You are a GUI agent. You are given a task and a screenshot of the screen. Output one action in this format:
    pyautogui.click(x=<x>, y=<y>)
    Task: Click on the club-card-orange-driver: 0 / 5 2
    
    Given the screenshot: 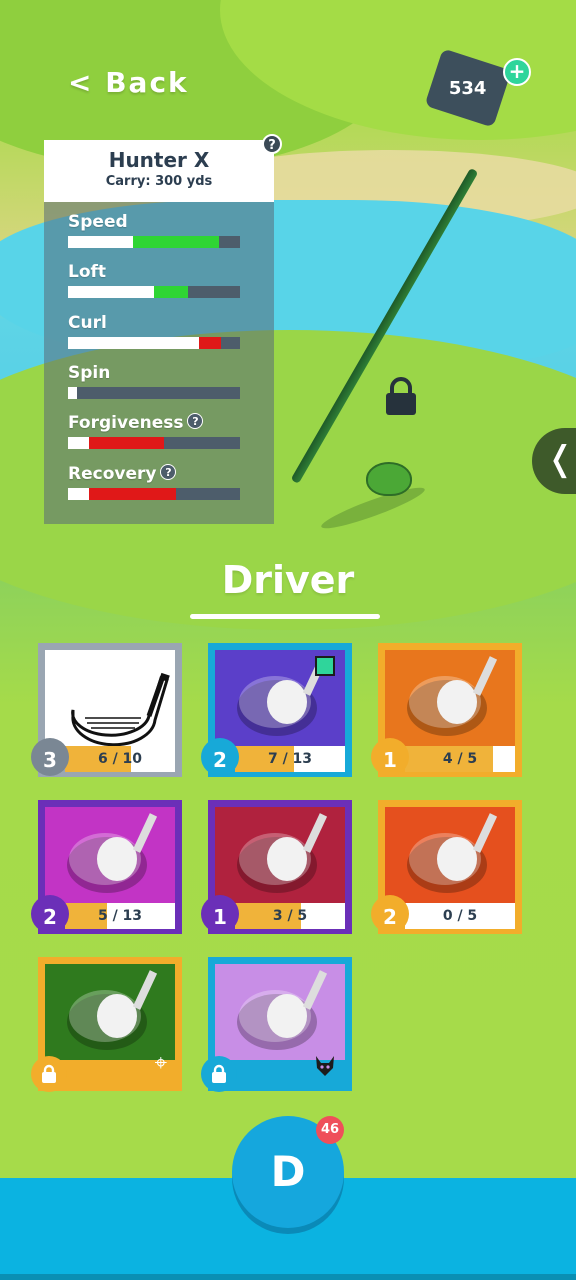 What is the action you would take?
    pyautogui.click(x=446, y=867)
    